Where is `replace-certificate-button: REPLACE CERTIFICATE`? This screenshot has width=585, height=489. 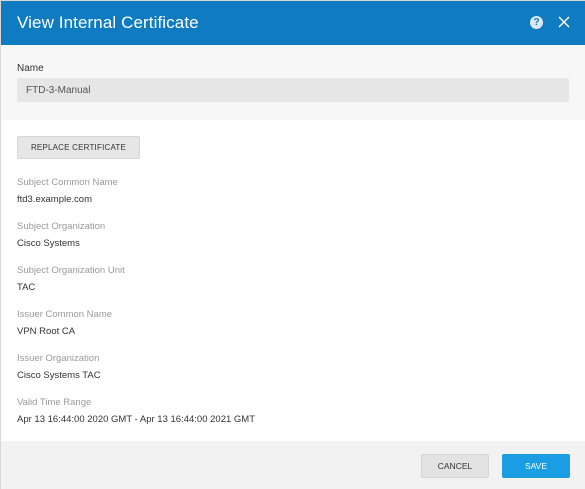 replace-certificate-button: REPLACE CERTIFICATE is located at coordinates (78, 147).